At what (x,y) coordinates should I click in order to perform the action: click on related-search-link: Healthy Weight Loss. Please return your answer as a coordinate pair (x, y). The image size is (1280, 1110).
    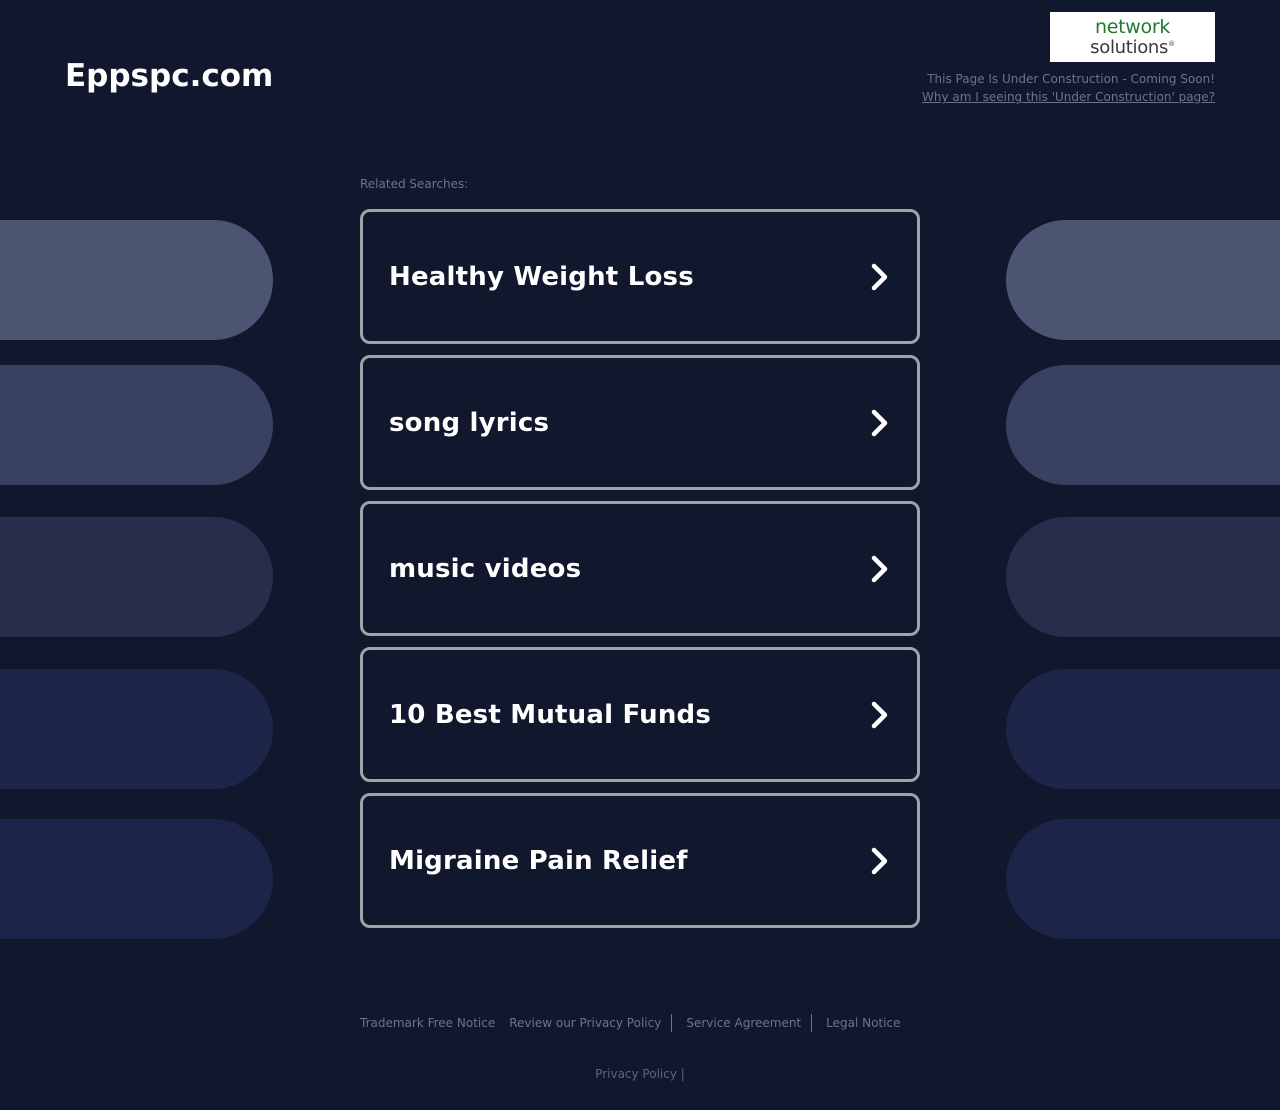
    Looking at the image, I should click on (640, 276).